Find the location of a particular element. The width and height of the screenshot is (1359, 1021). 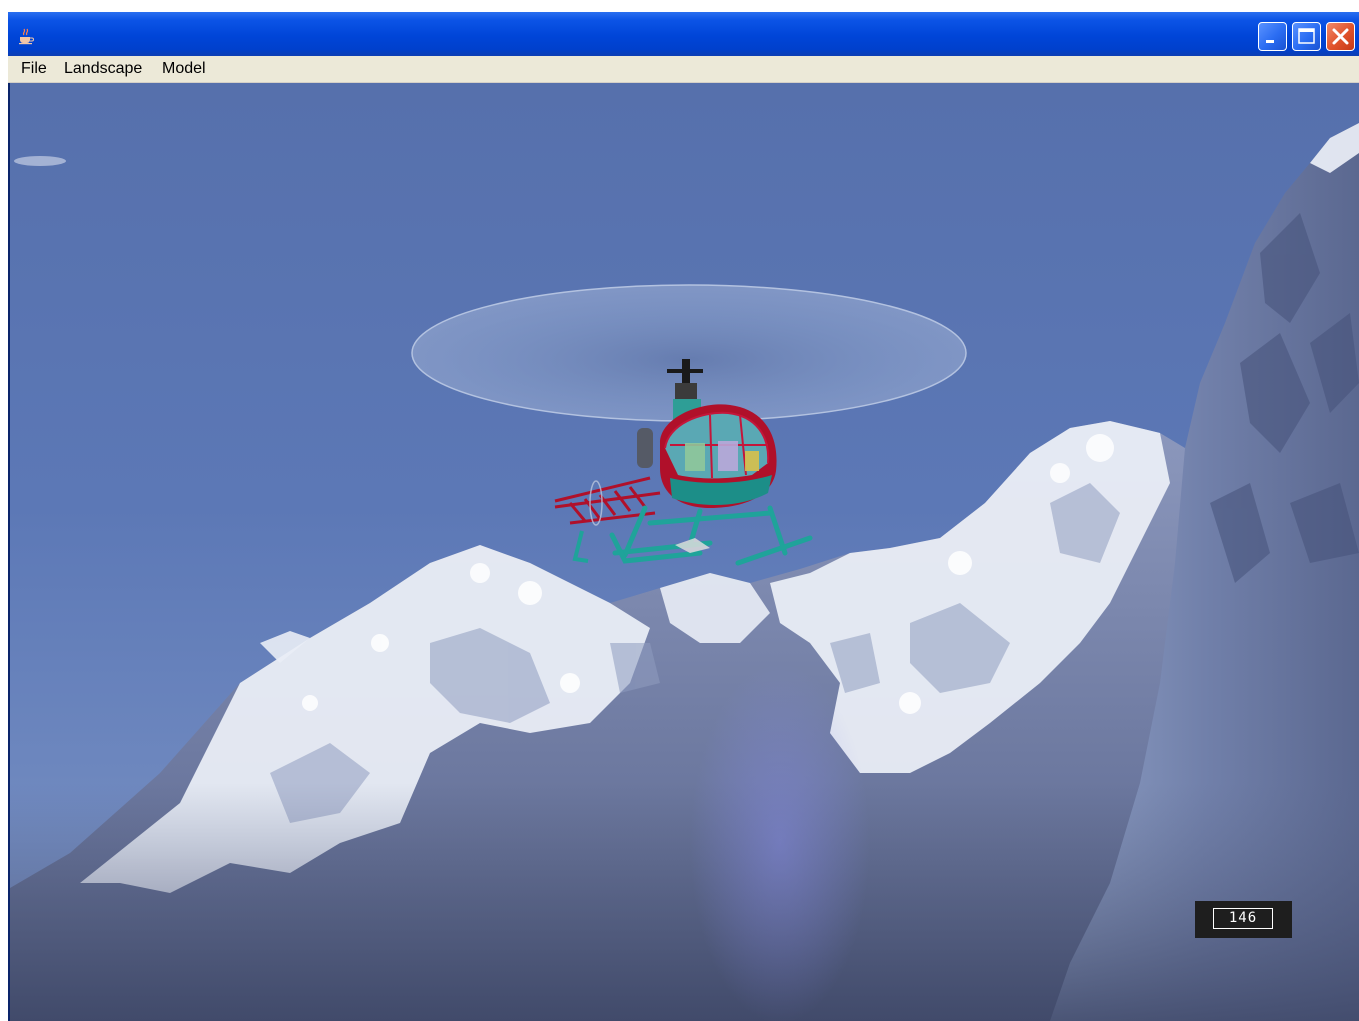

menu-model: Model is located at coordinates (184, 69).